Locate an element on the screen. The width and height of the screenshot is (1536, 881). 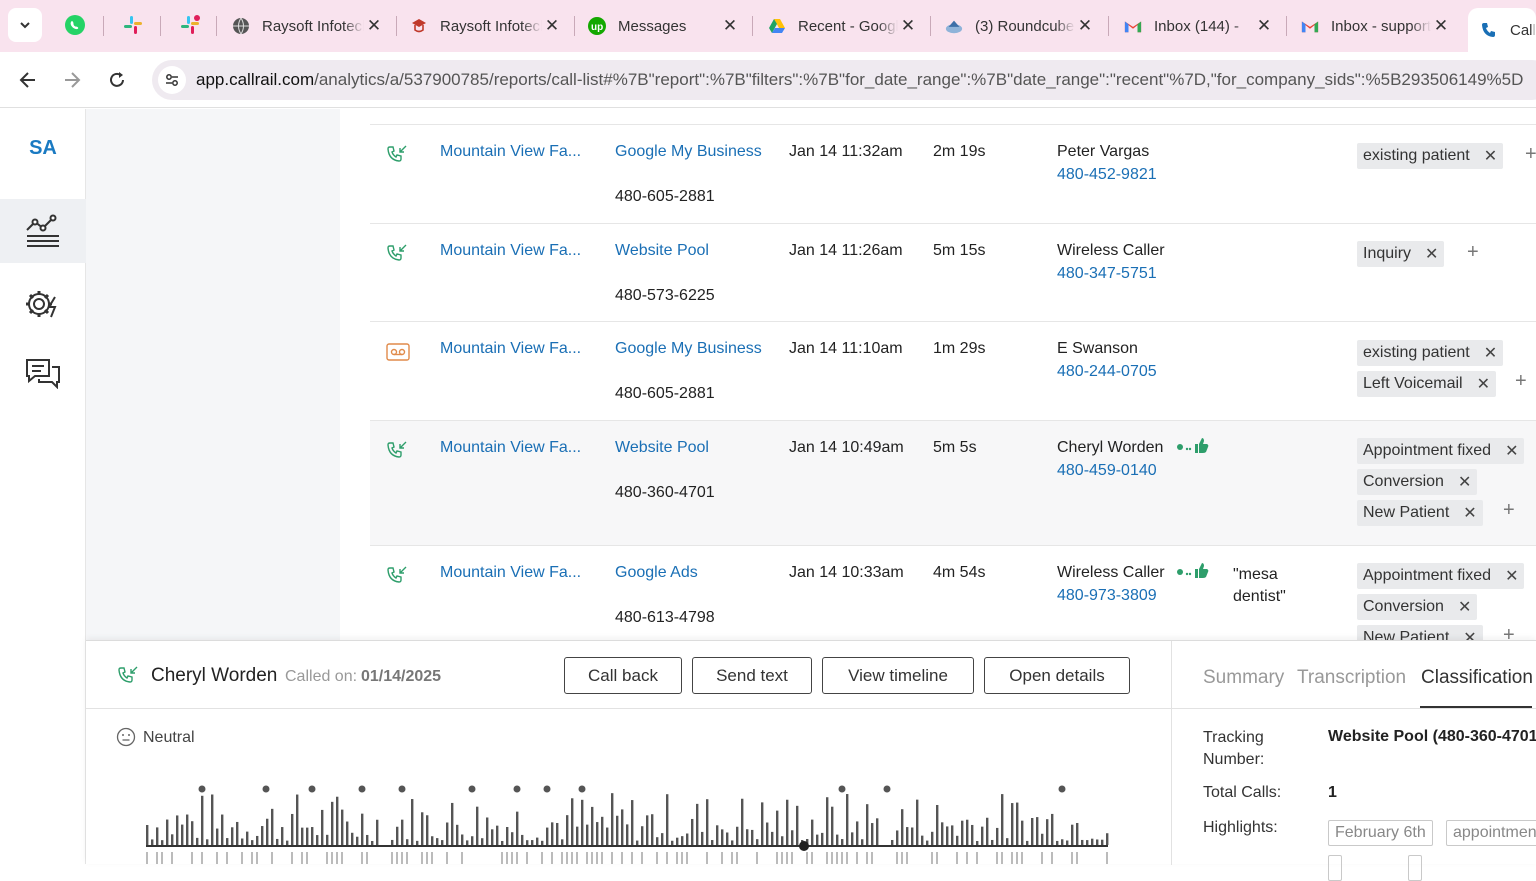
send-text-button: Send text is located at coordinates (752, 675).